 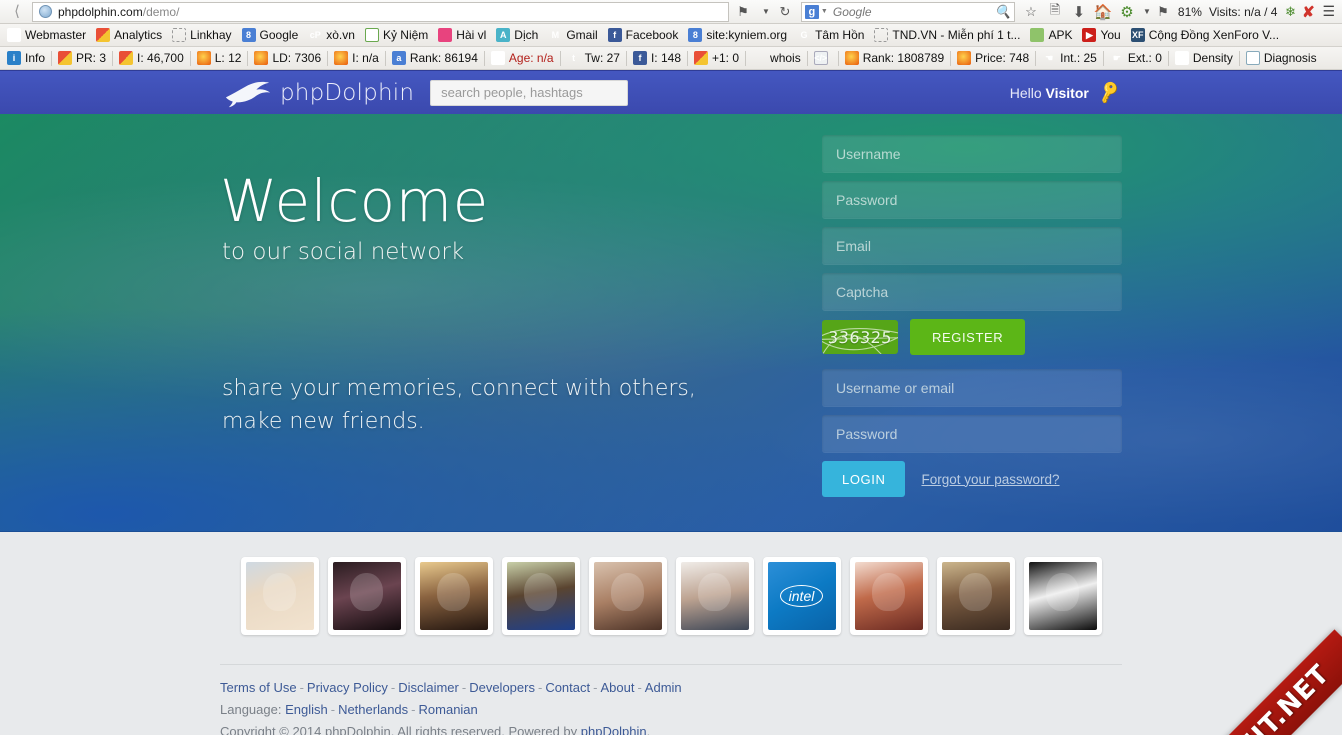 I want to click on bookmark-item: M Gmail, so click(x=572, y=35).